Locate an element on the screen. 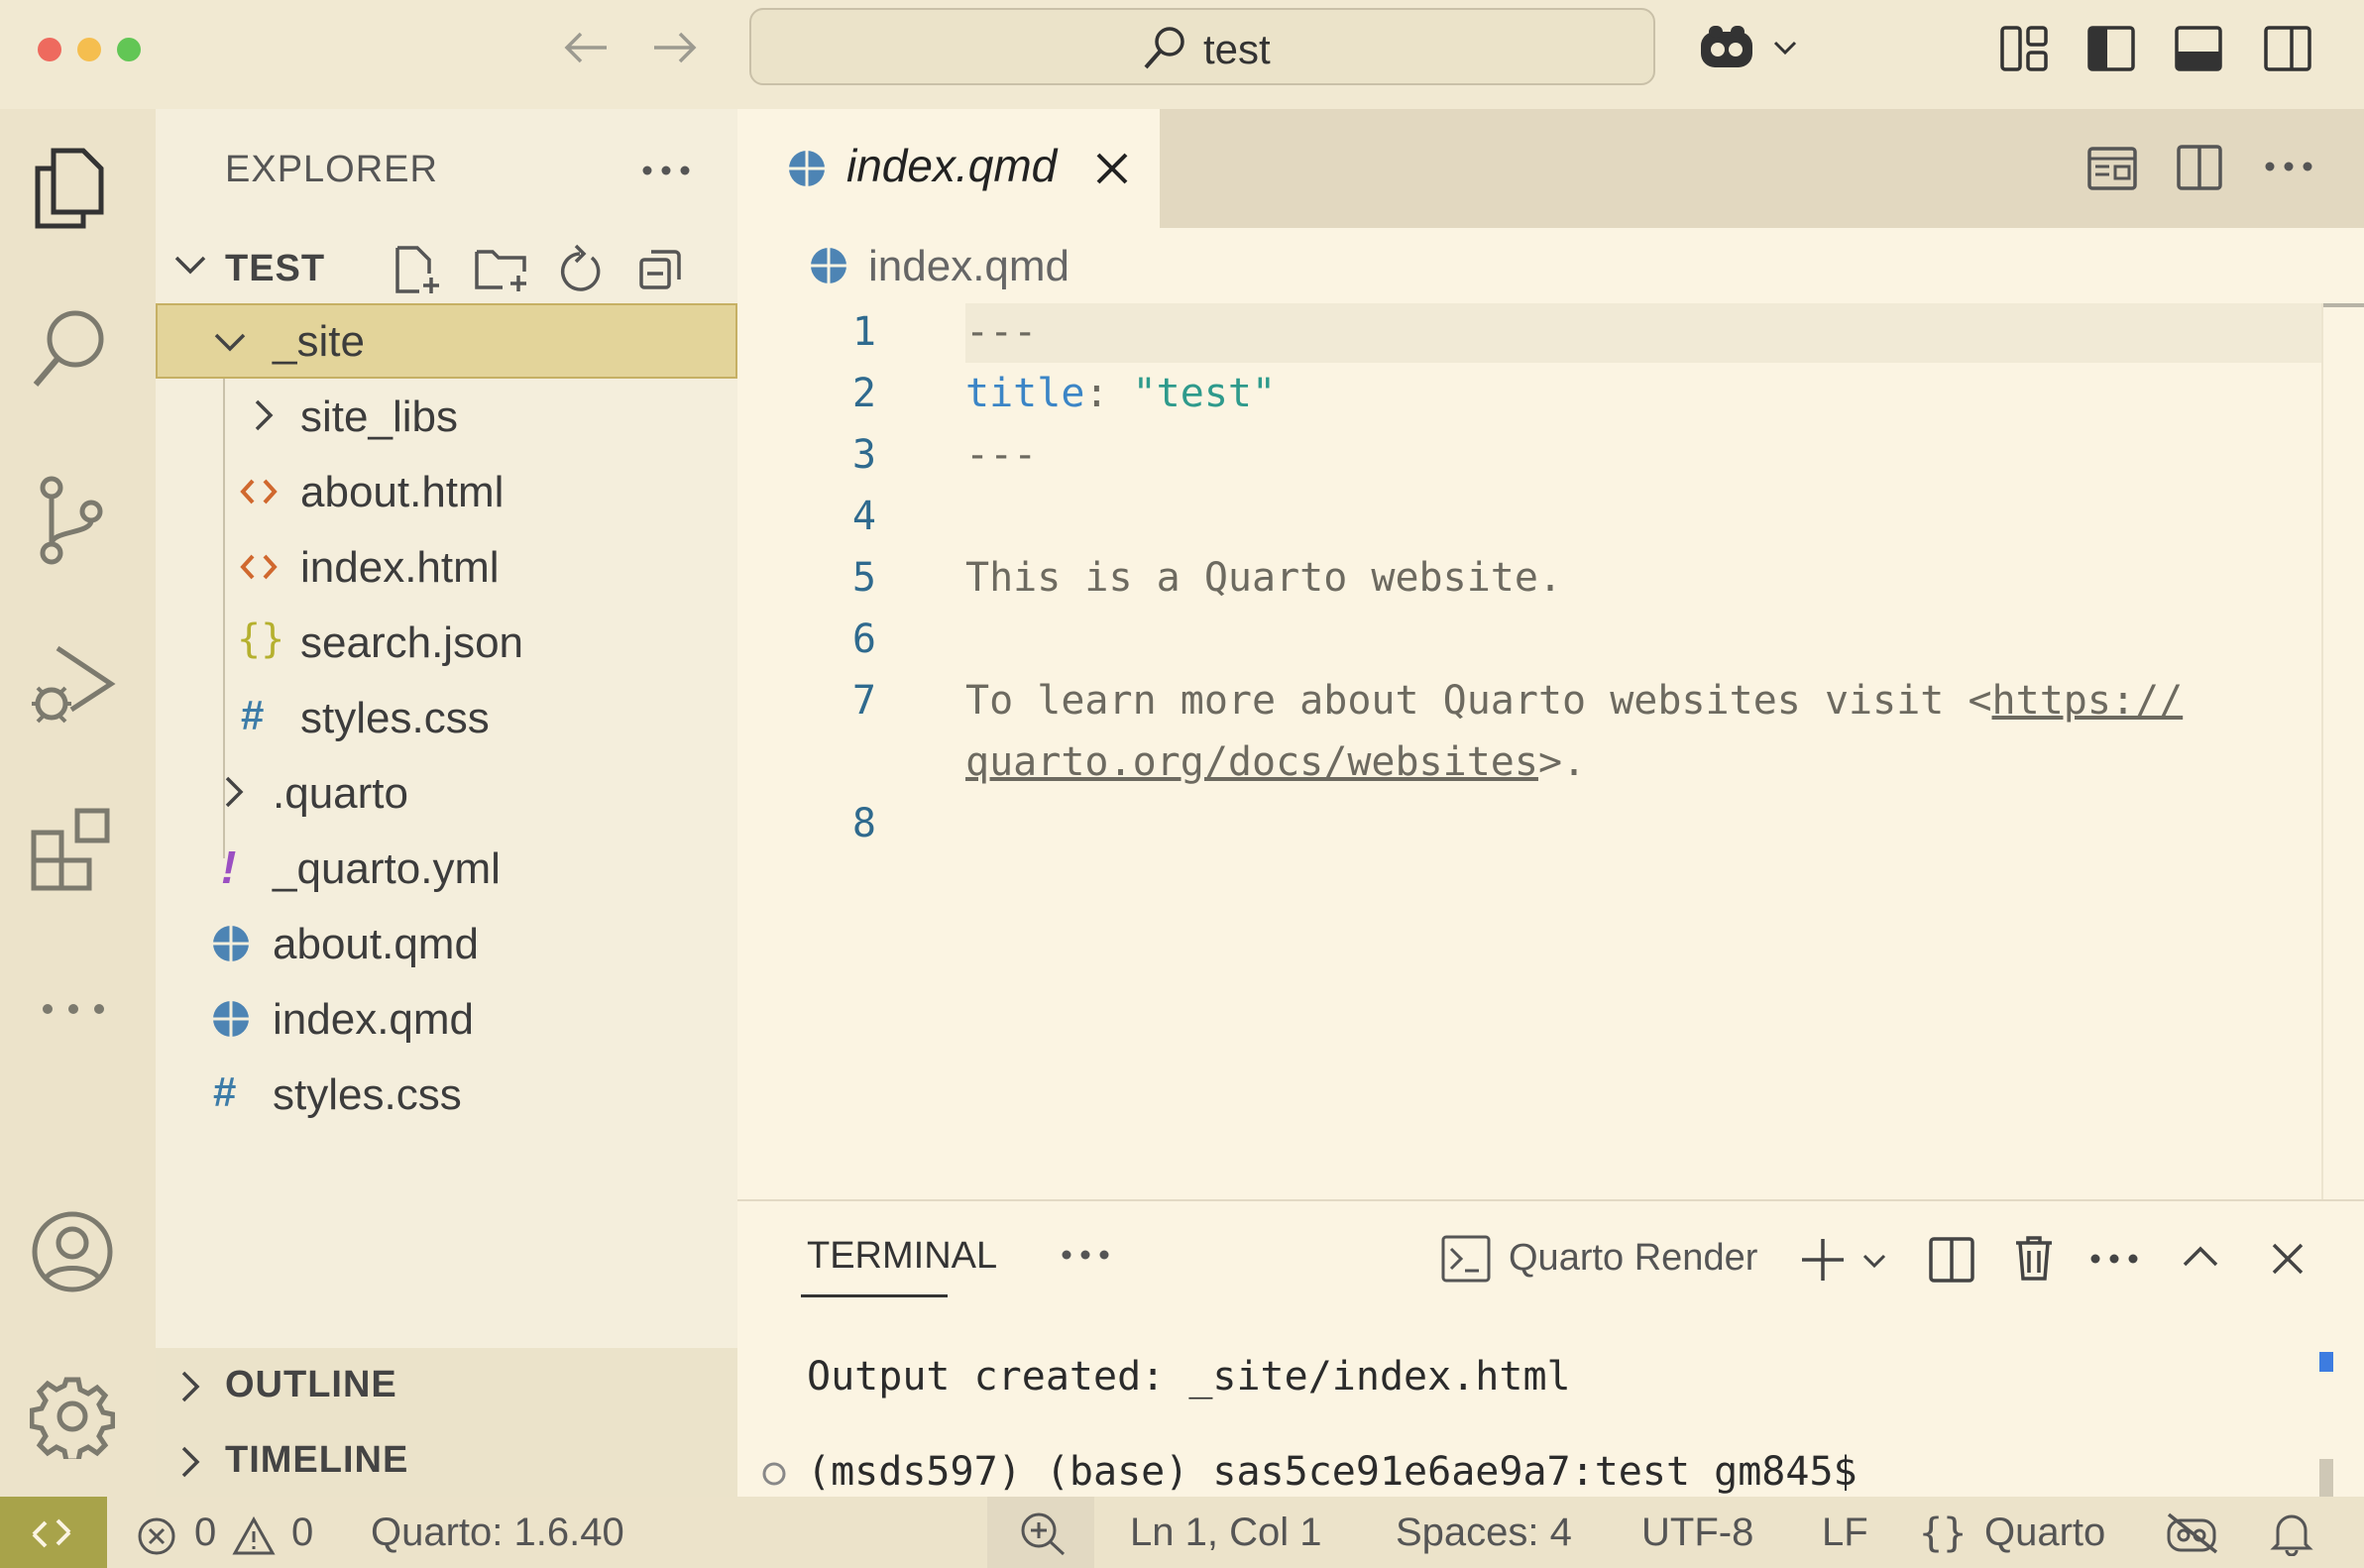 The width and height of the screenshot is (2364, 1568). tree-item-site-styles-css: # styles.css is located at coordinates (446, 717).